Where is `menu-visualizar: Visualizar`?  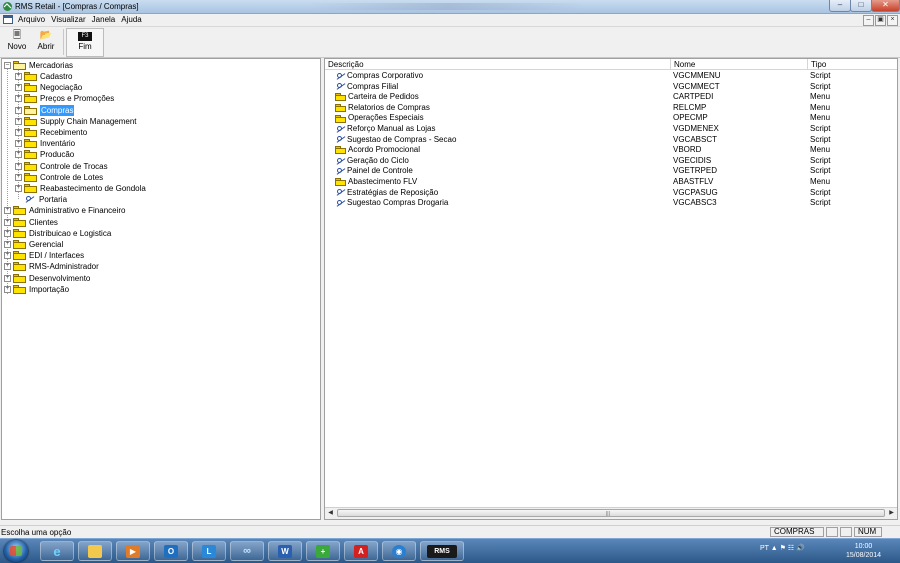
menu-visualizar: Visualizar is located at coordinates (68, 20).